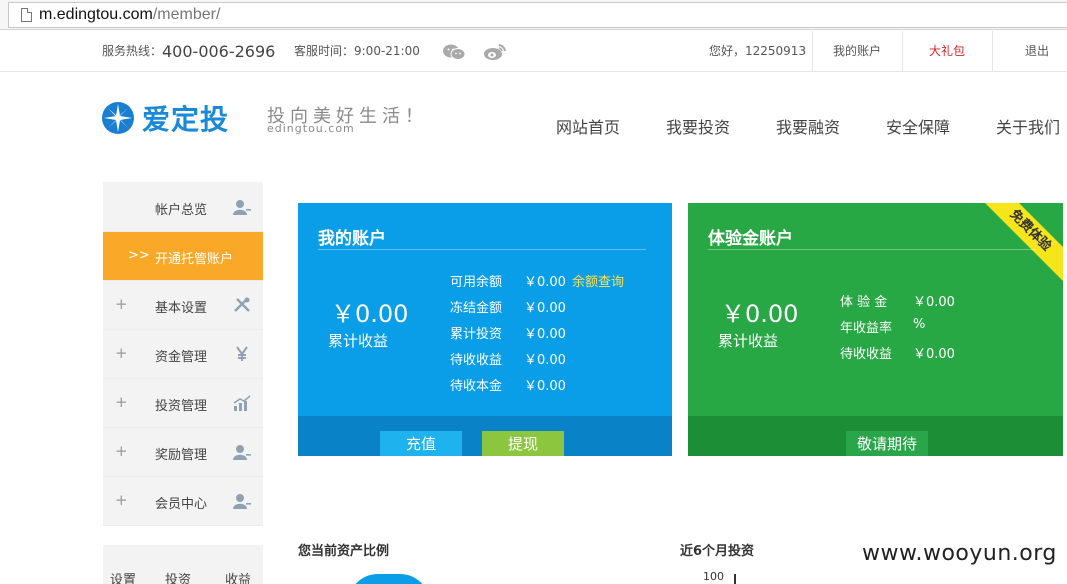  I want to click on frozen-amount-label: 冻结金额, so click(476, 308).